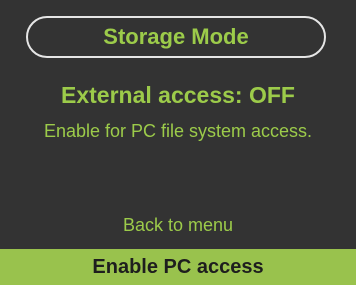 The width and height of the screenshot is (356, 285). I want to click on enable-pc-access-label: Enable PC access, so click(178, 266).